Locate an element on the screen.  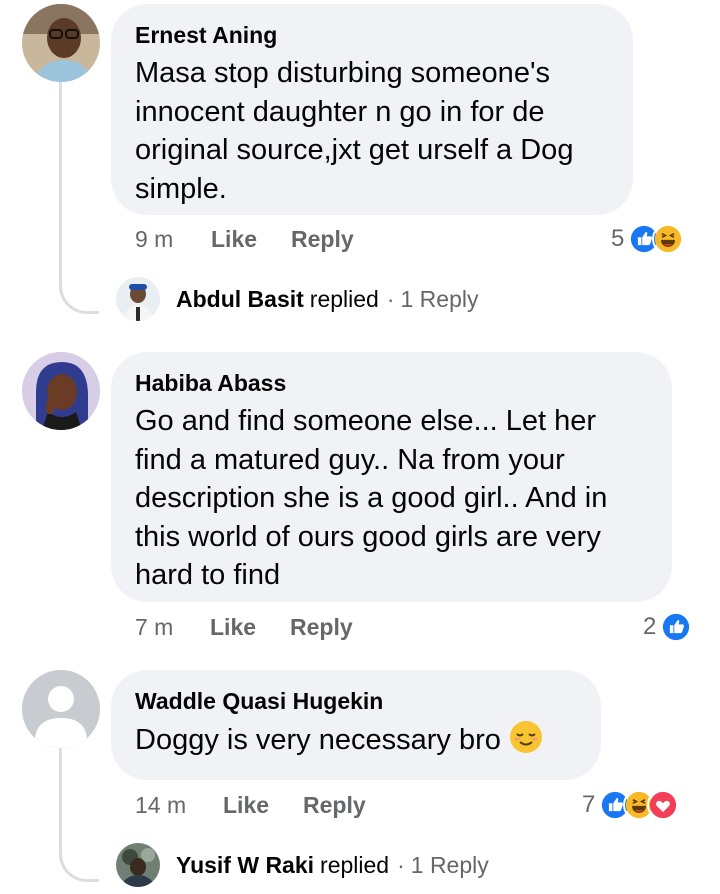
comment-time: 14 m is located at coordinates (179, 805).